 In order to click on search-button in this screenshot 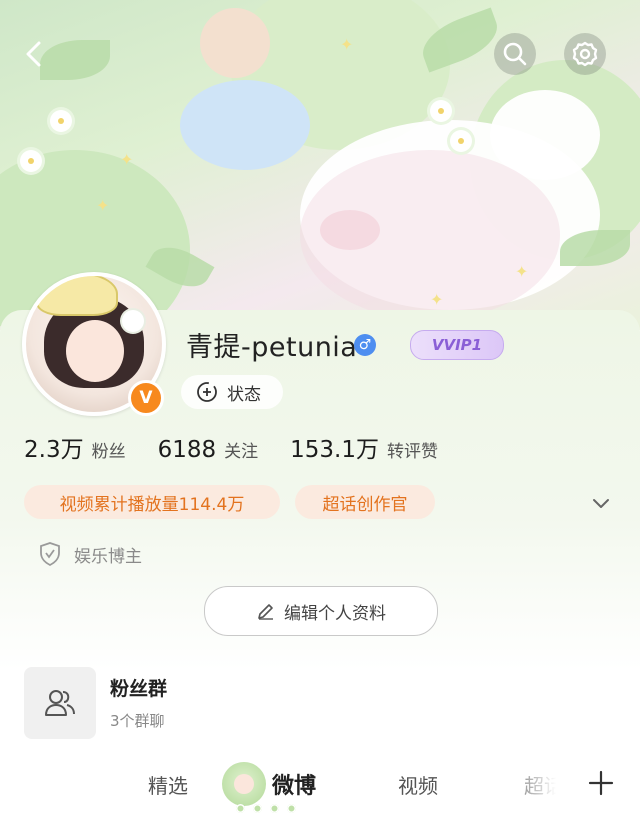, I will do `click(515, 54)`.